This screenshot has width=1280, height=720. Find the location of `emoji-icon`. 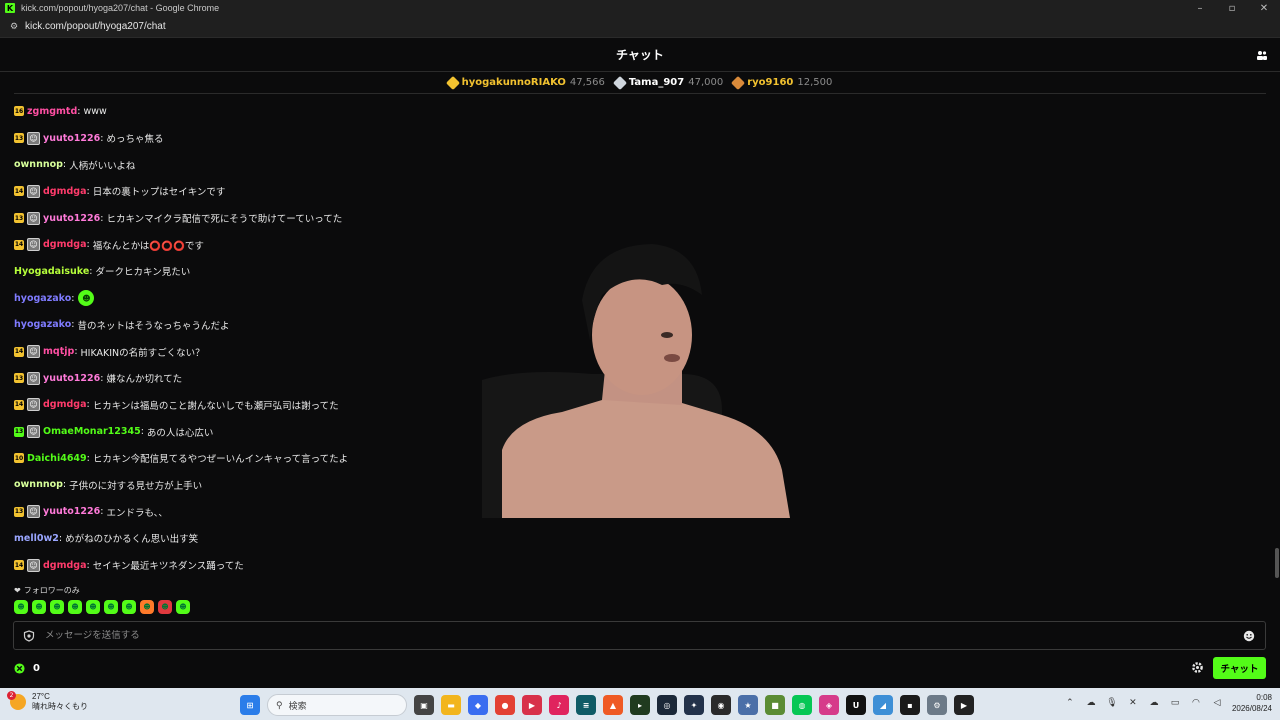

emoji-icon is located at coordinates (1249, 636).